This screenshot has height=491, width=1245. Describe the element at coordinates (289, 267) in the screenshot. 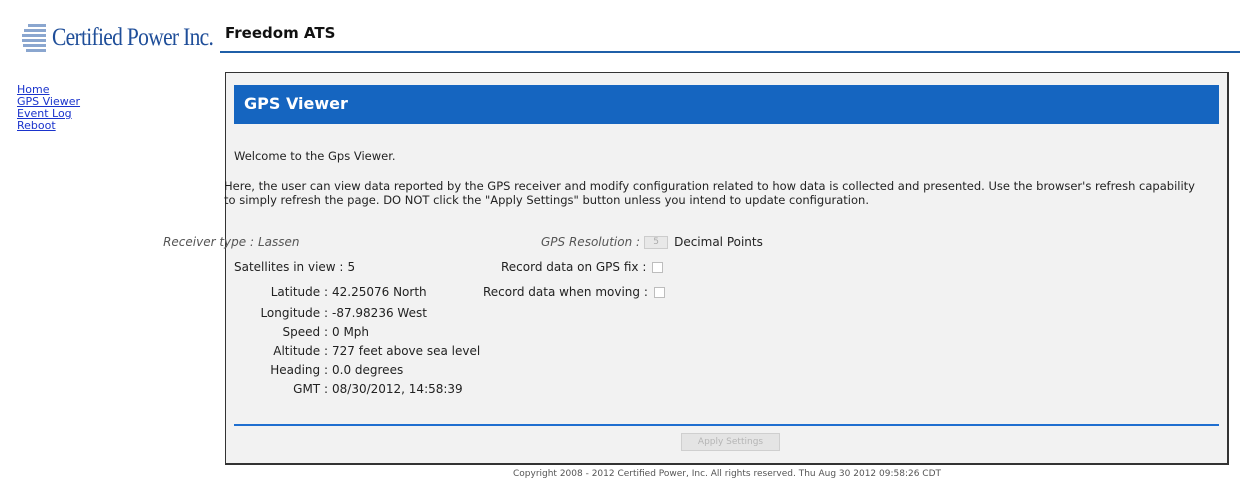

I see `satellites-label: Satellites in view :` at that location.